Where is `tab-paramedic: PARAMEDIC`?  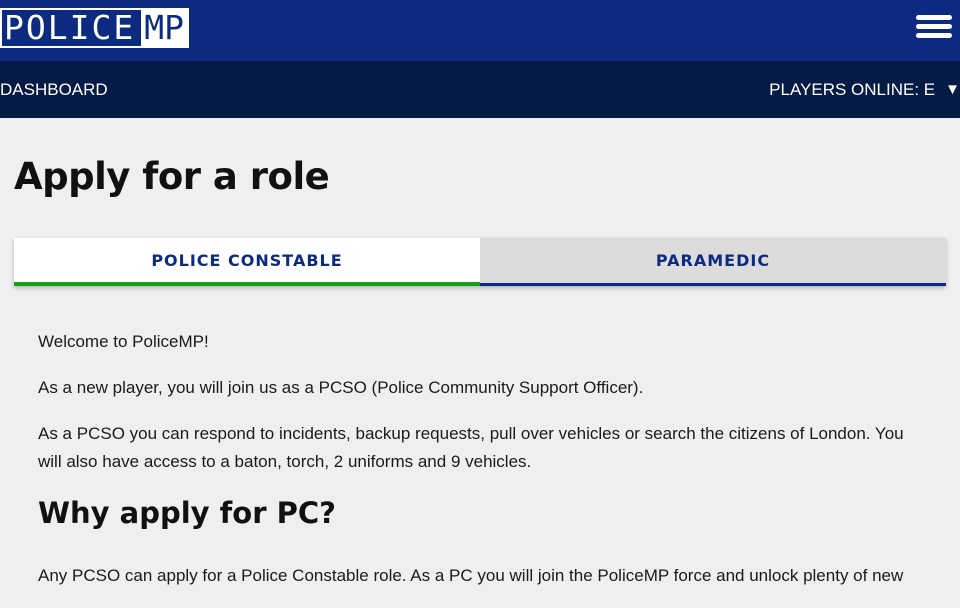 tab-paramedic: PARAMEDIC is located at coordinates (713, 262).